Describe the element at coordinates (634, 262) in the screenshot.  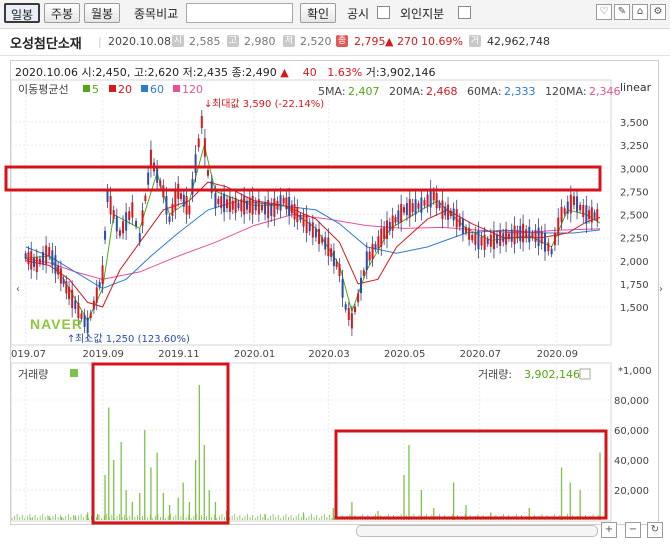
I see `price-ytick-label: 2,000` at that location.